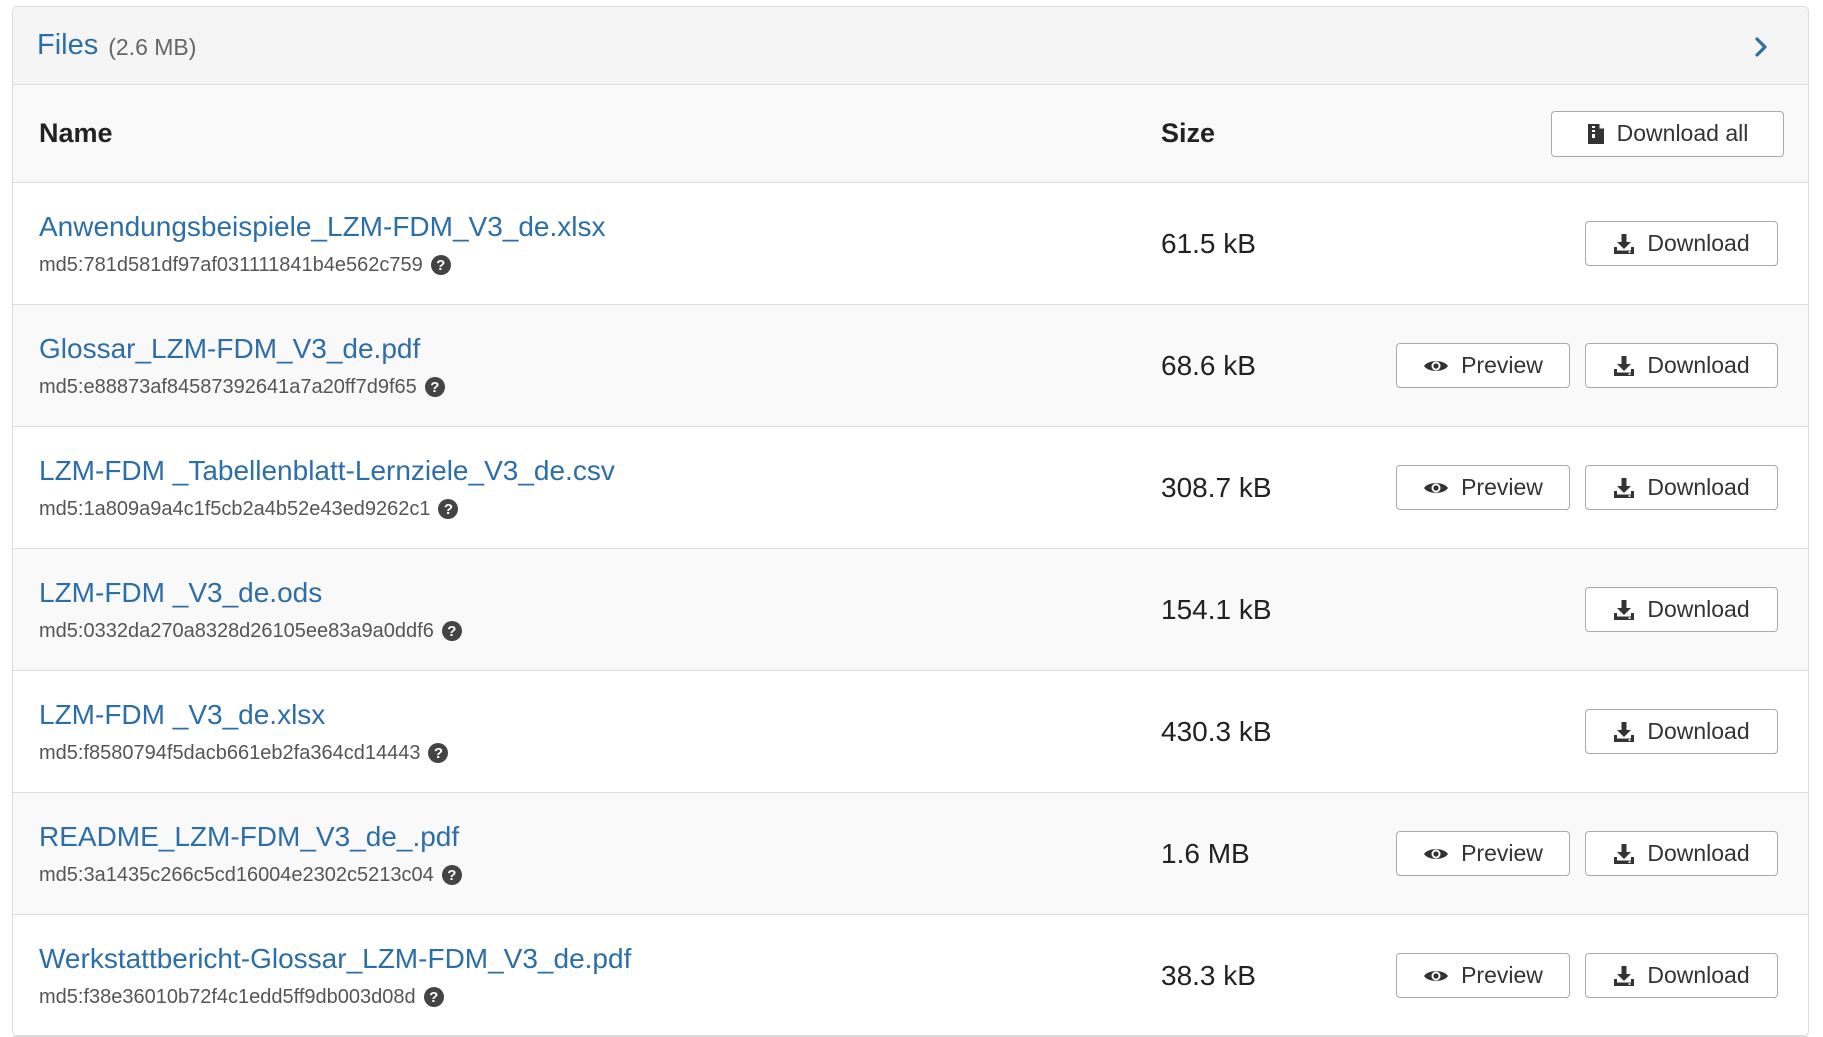 The image size is (1823, 1037). What do you see at coordinates (910, 46) in the screenshot?
I see `files-panel-header: Files (2.6 MB)` at bounding box center [910, 46].